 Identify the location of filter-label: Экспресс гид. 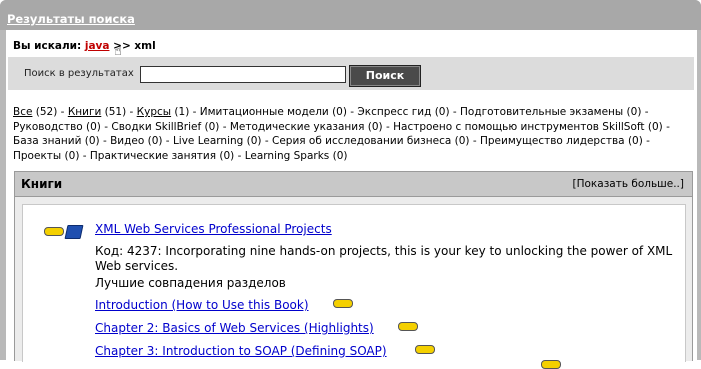
(394, 112).